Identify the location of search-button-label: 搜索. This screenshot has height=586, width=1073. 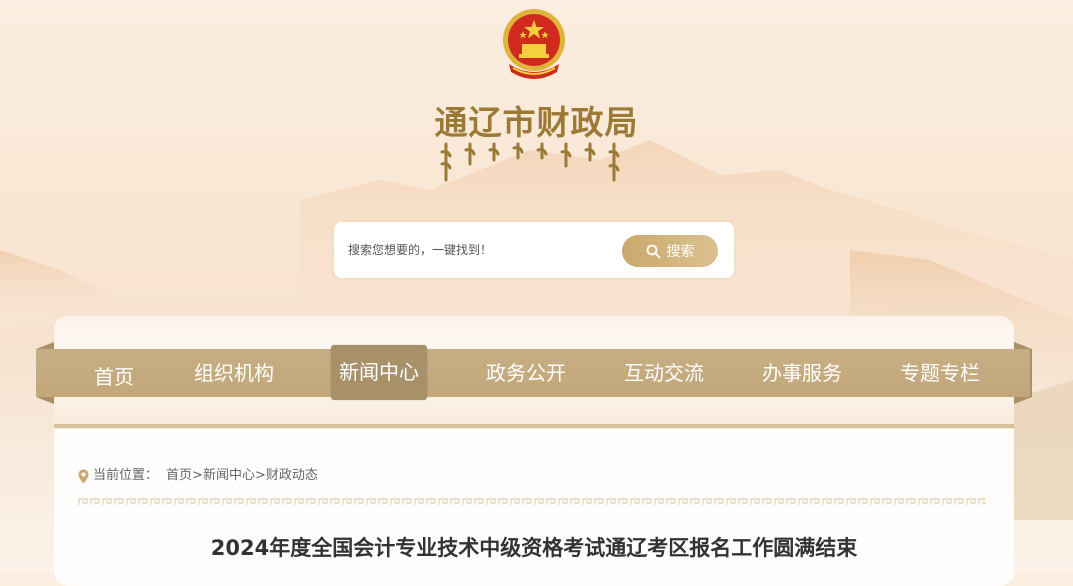
(680, 252).